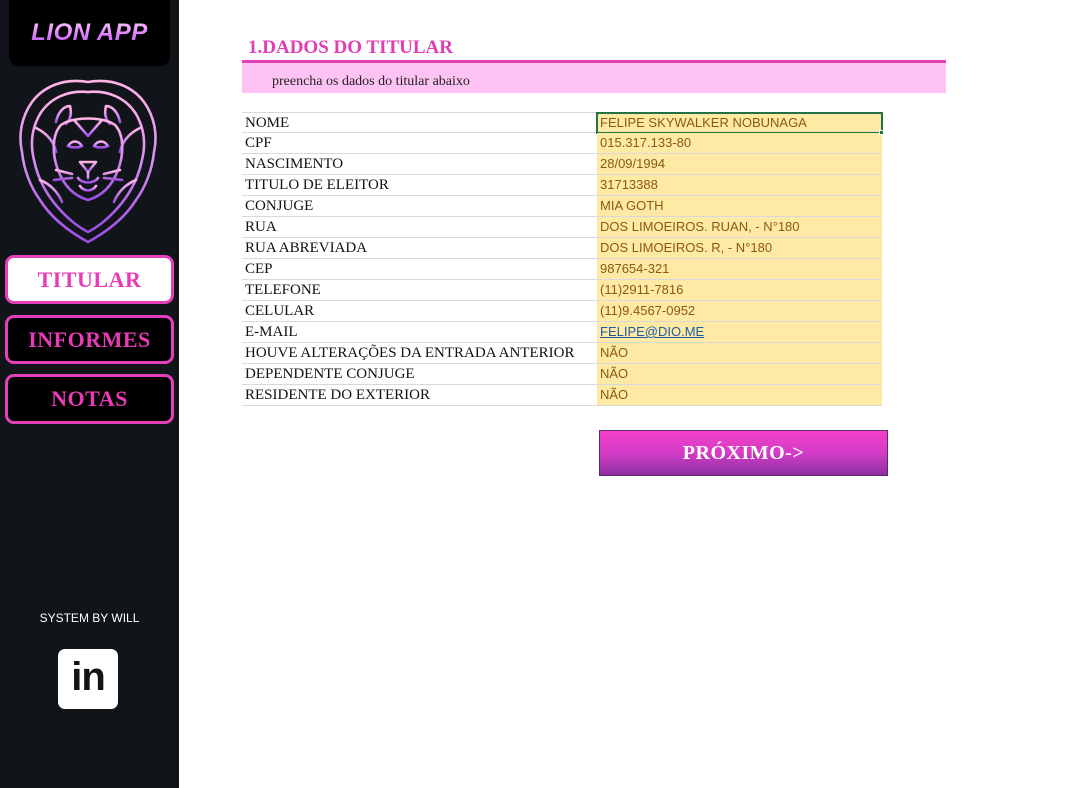  What do you see at coordinates (739, 353) in the screenshot?
I see `field-value-alteracoes: NÃO` at bounding box center [739, 353].